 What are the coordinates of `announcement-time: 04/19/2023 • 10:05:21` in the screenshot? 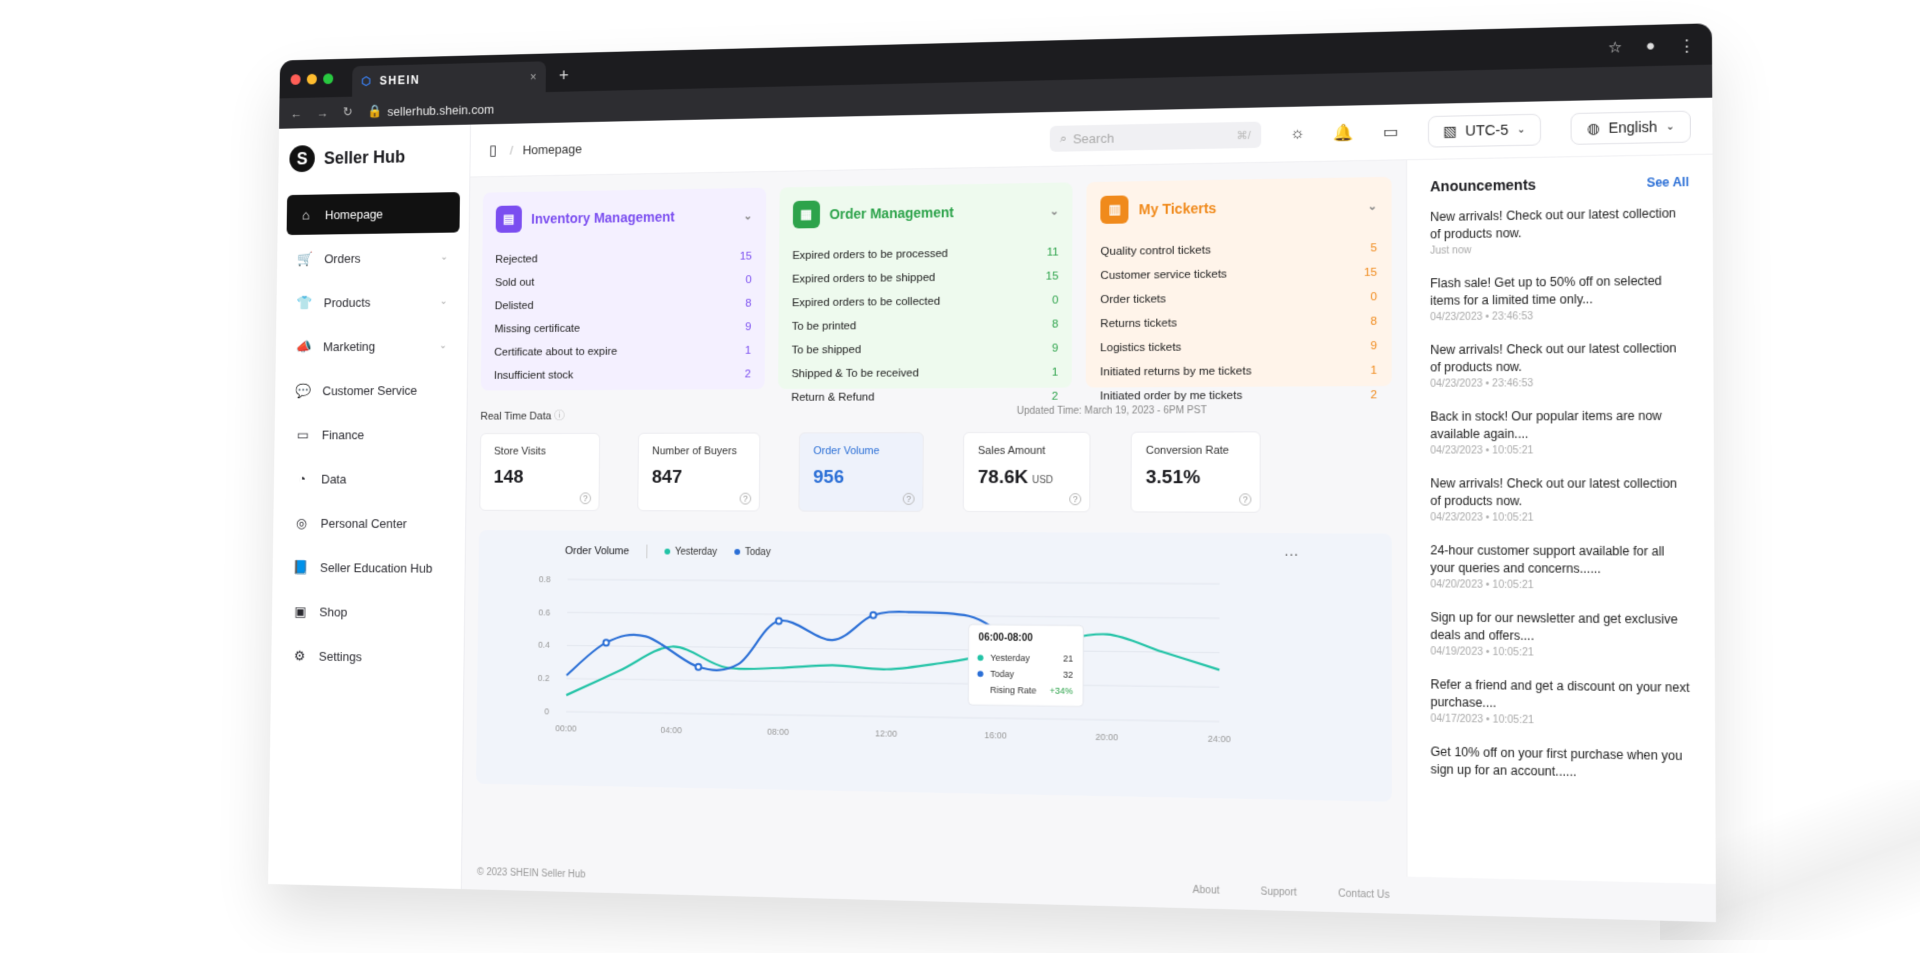 It's located at (1482, 652).